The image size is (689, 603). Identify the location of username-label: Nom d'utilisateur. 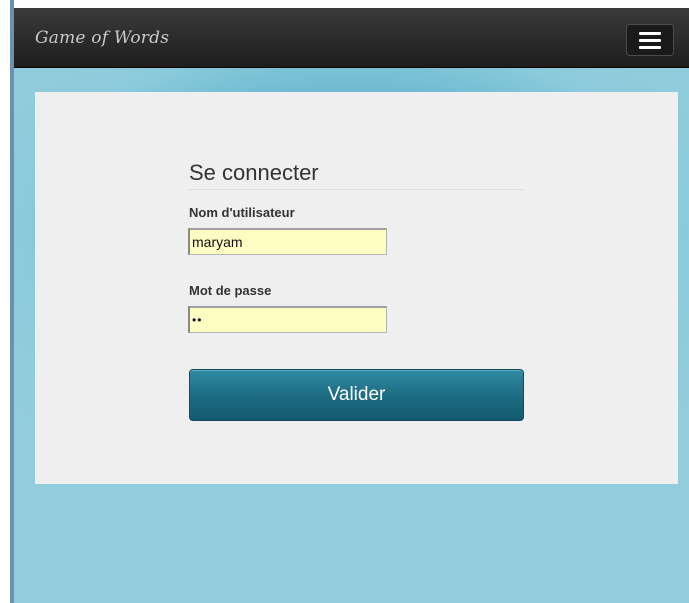
(242, 212).